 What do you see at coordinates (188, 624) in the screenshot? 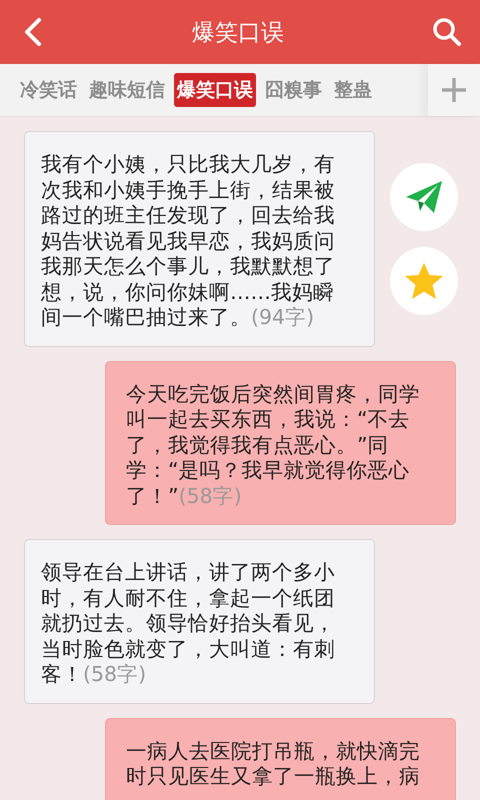
I see `joke-text: 领导在台上讲话，讲了两个多小时，有人耐不住，拿起一个纸团就扔过去。领导恰好抬头看见，当时脸色就变了，大叫道：有刺客！(58字)` at bounding box center [188, 624].